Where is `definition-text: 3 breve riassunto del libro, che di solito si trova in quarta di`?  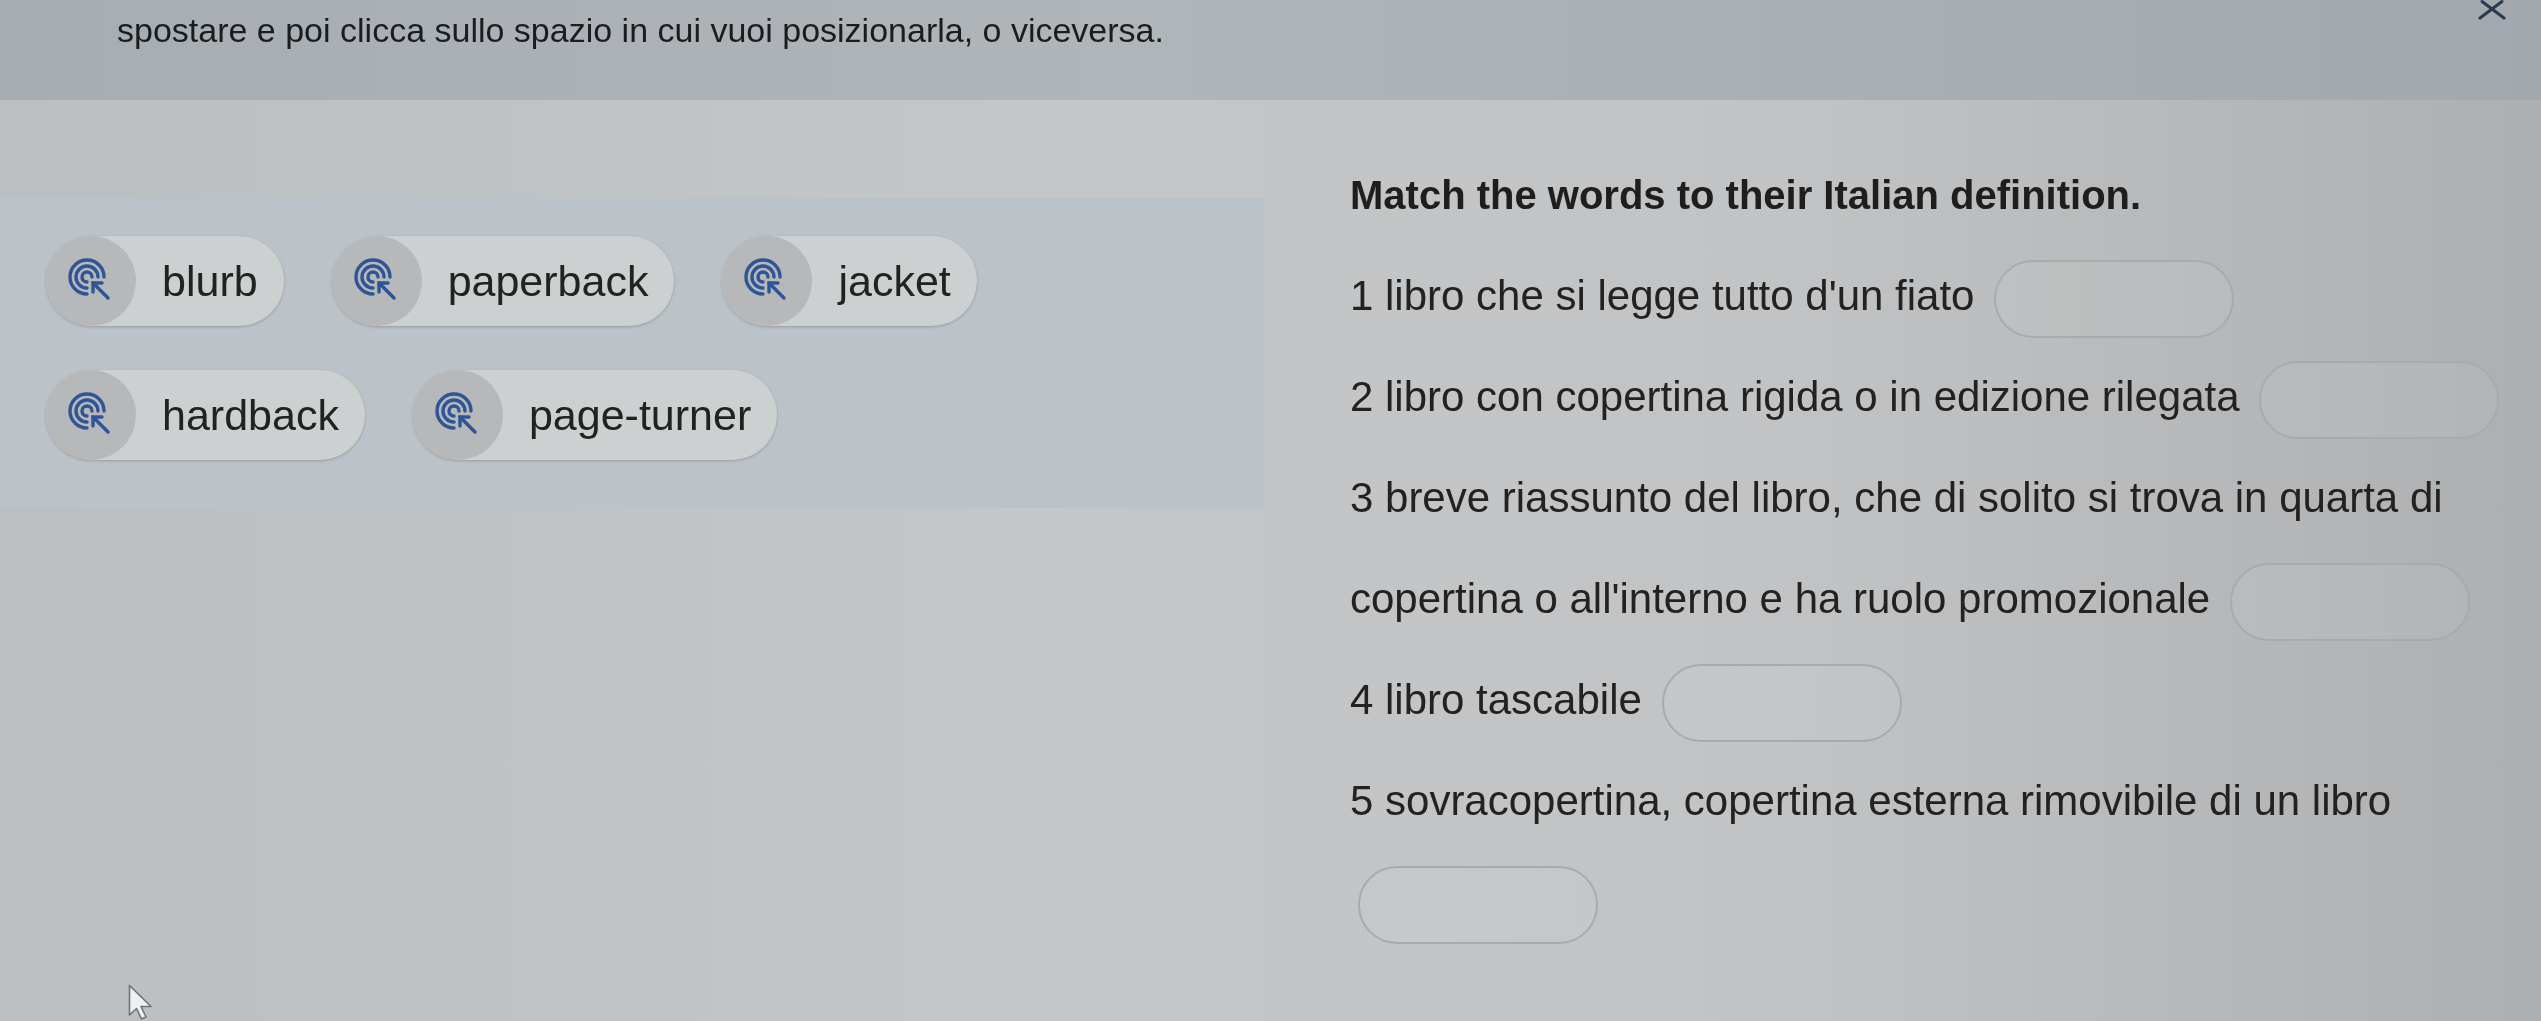 definition-text: 3 breve riassunto del libro, che di solito si trova in quarta di is located at coordinates (1896, 497).